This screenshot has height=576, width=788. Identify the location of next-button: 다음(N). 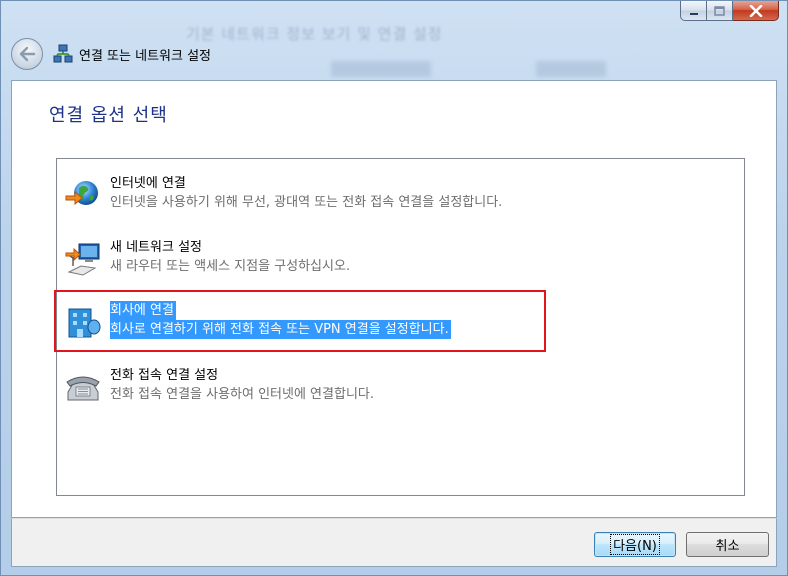
(635, 544).